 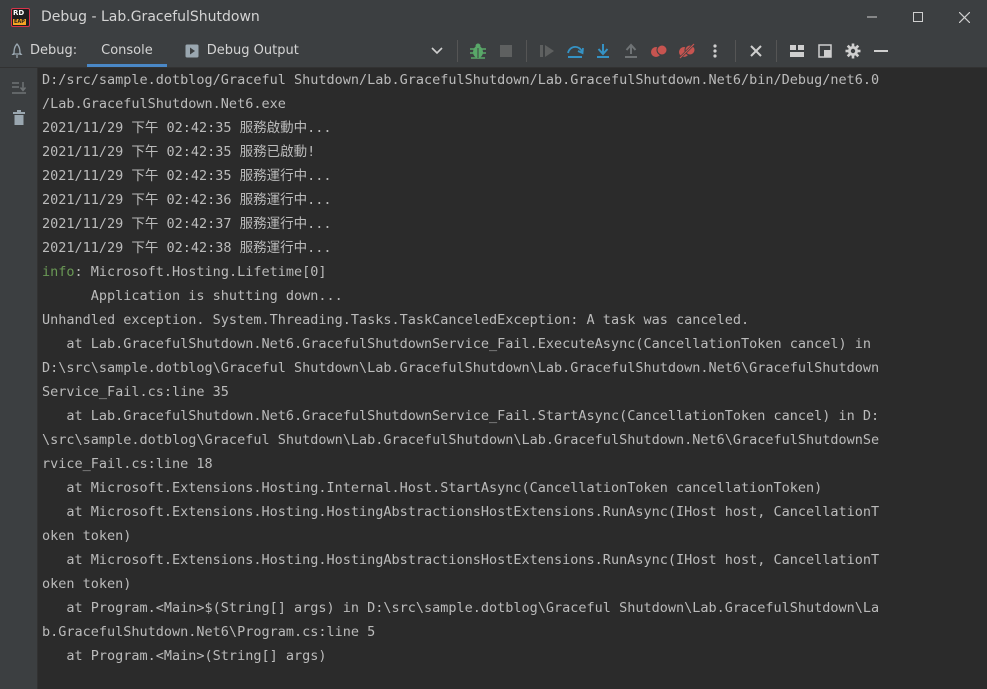 I want to click on settings-button, so click(x=853, y=51).